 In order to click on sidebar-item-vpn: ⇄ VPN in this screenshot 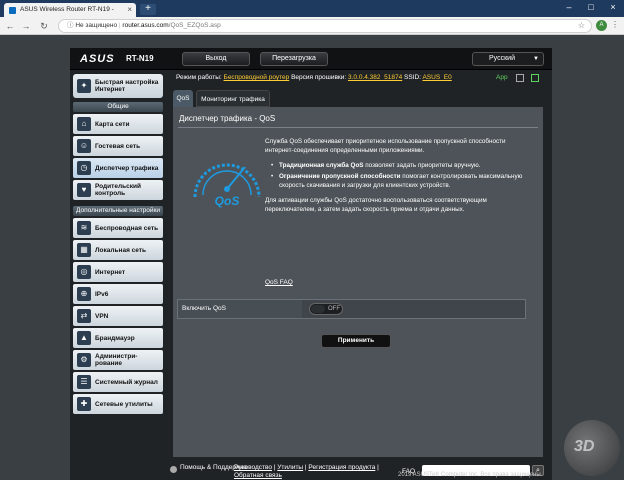, I will do `click(118, 316)`.